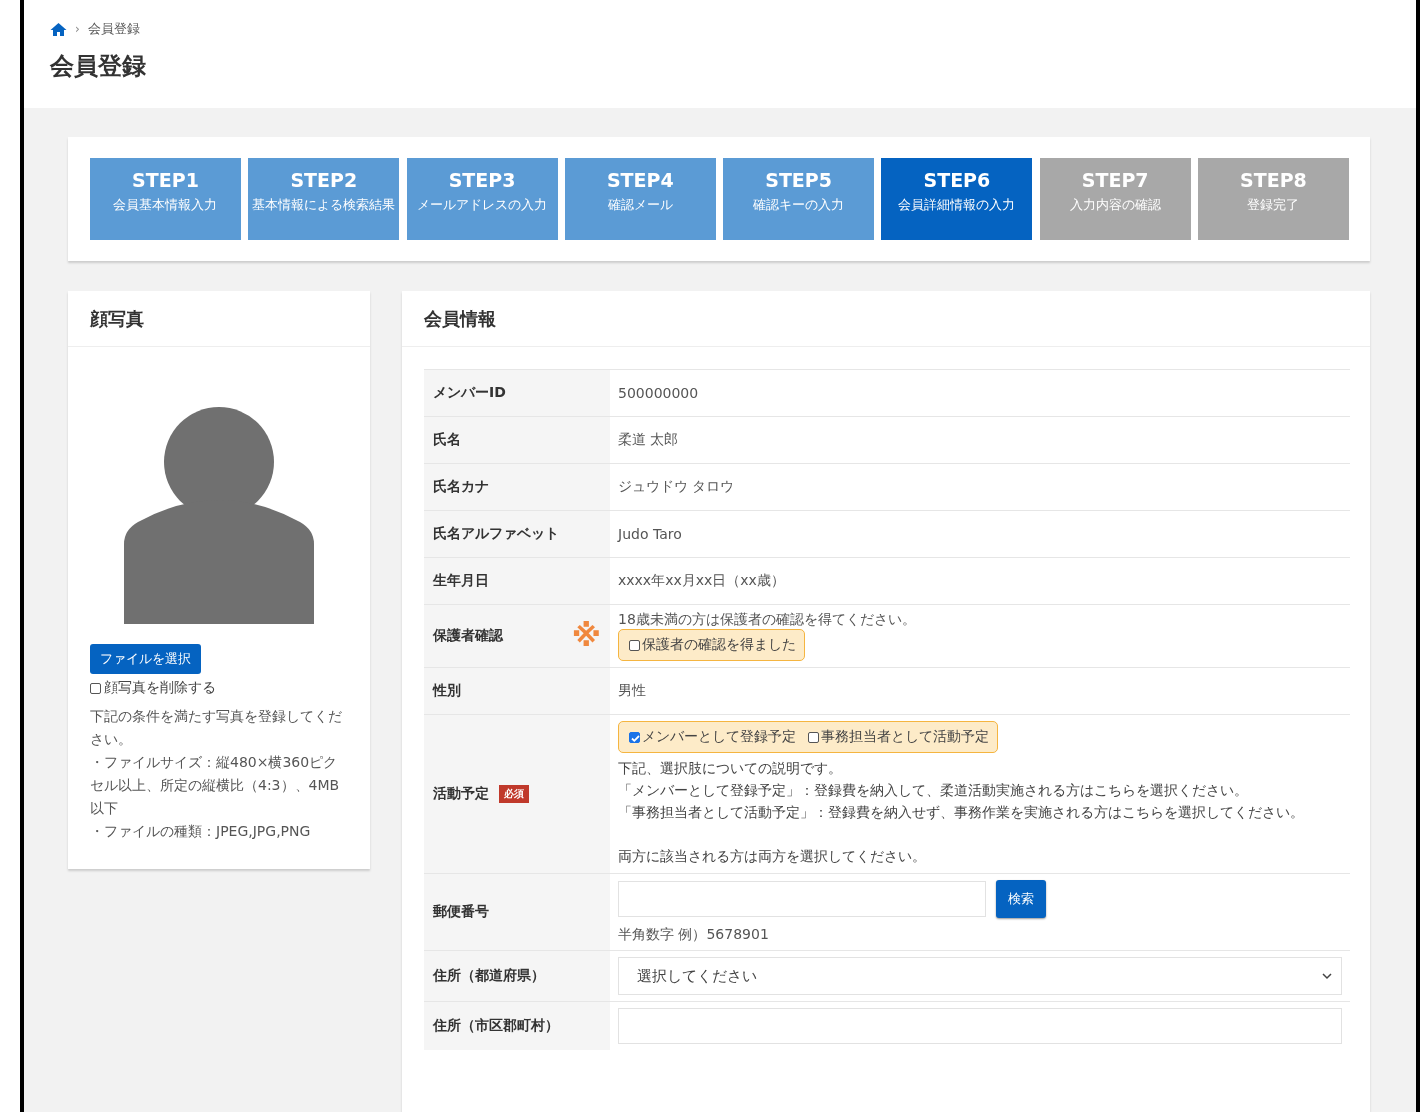  Describe the element at coordinates (496, 1026) in the screenshot. I see `field-label: 住所（市区郡町村）` at that location.